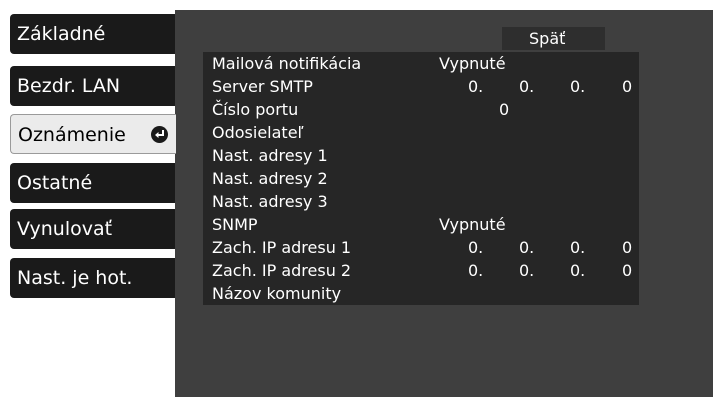  Describe the element at coordinates (262, 86) in the screenshot. I see `smtp-server-label: Server SMTP` at that location.